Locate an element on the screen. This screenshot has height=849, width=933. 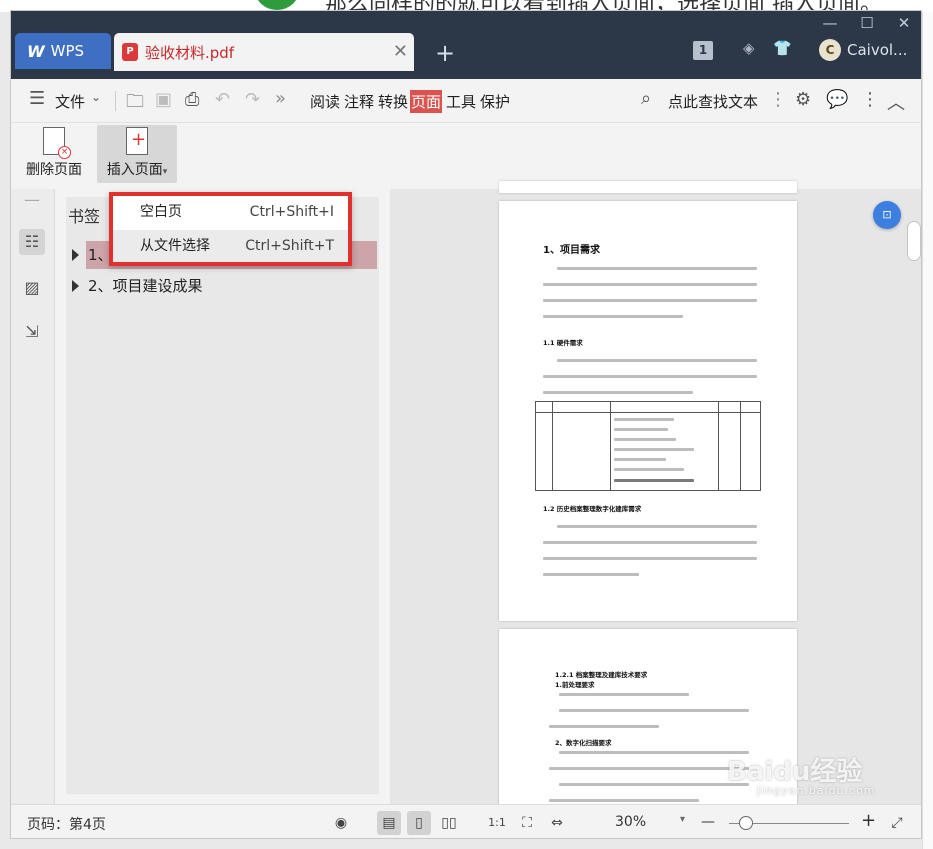
floating-tool-button: ⊡ is located at coordinates (887, 215).